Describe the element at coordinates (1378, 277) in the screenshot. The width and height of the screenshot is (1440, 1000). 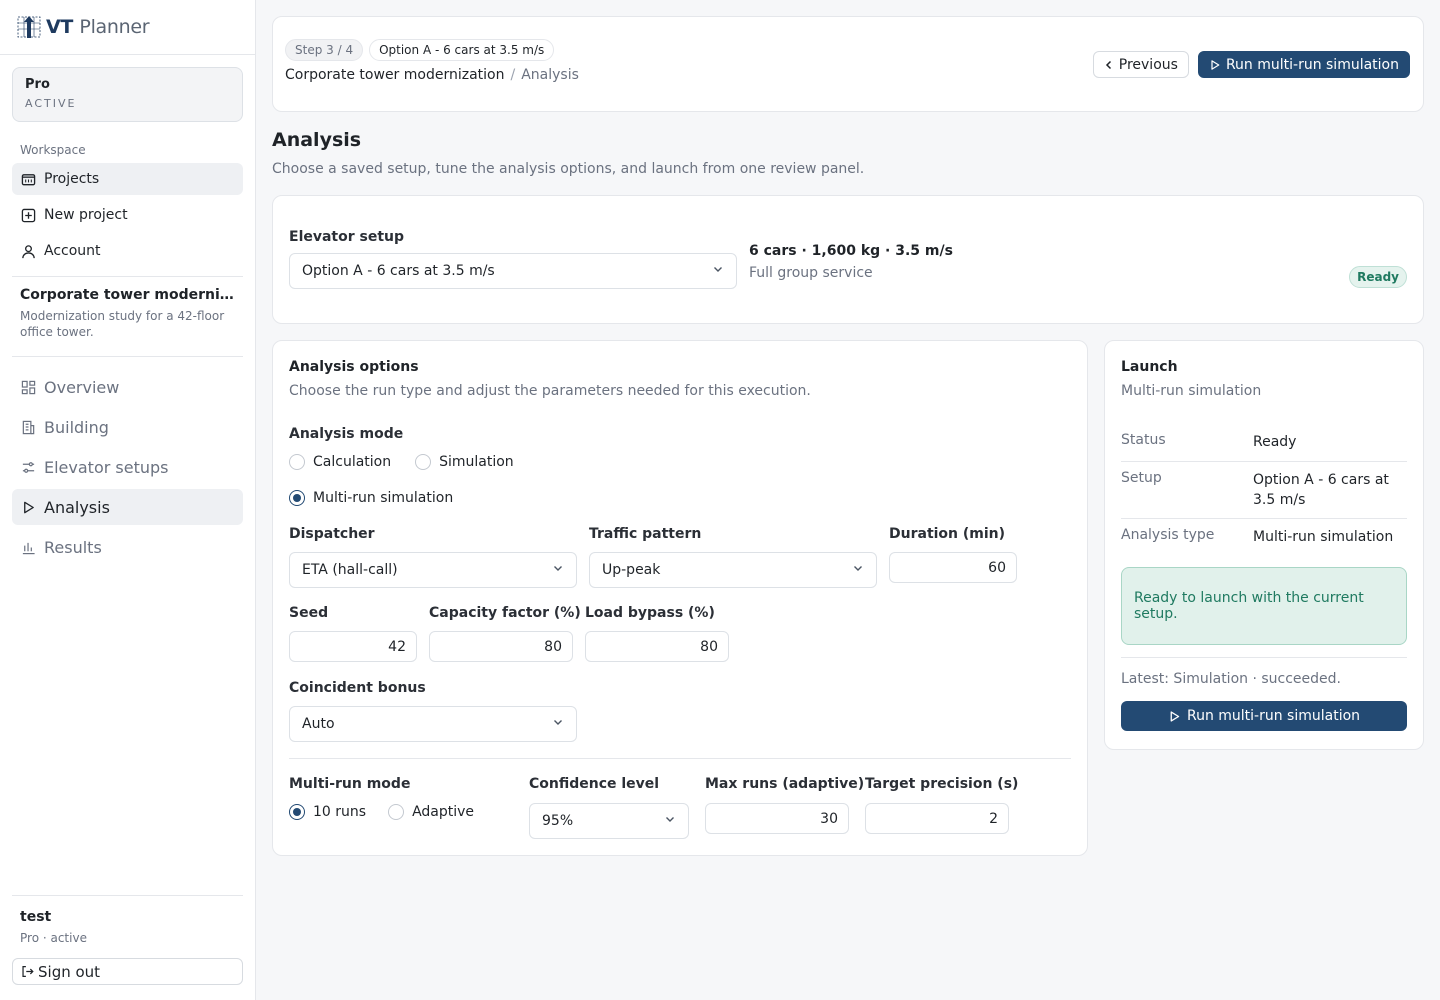
I see `status-badge: Ready` at that location.